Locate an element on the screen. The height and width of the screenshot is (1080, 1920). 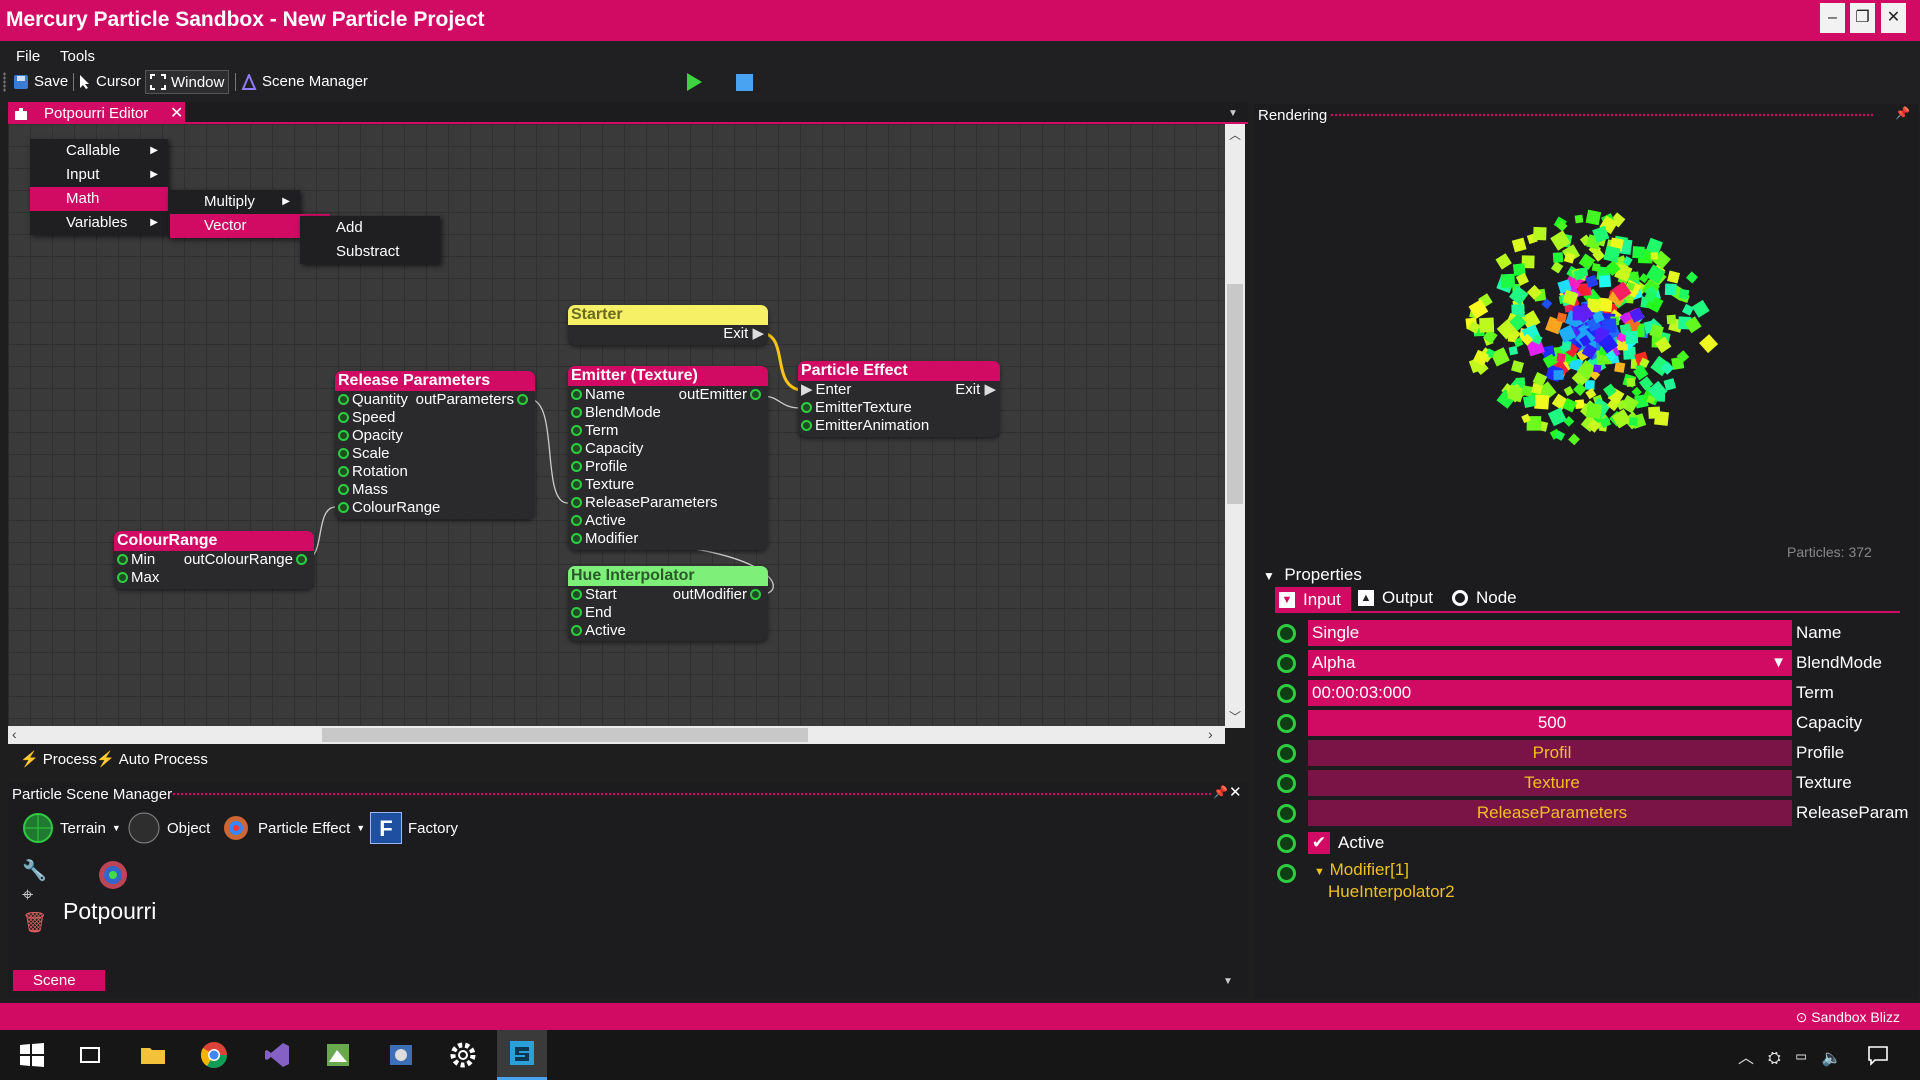
horizontal-scrollbar: ‹ › is located at coordinates (616, 735).